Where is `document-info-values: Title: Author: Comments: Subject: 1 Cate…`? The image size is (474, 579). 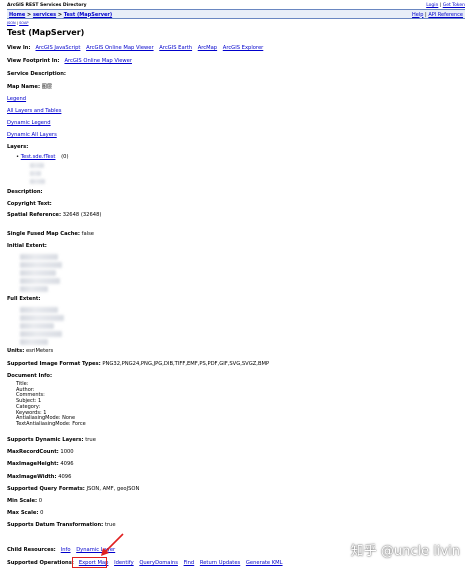 document-info-values: Title: Author: Comments: Subject: 1 Cate… is located at coordinates (51, 404).